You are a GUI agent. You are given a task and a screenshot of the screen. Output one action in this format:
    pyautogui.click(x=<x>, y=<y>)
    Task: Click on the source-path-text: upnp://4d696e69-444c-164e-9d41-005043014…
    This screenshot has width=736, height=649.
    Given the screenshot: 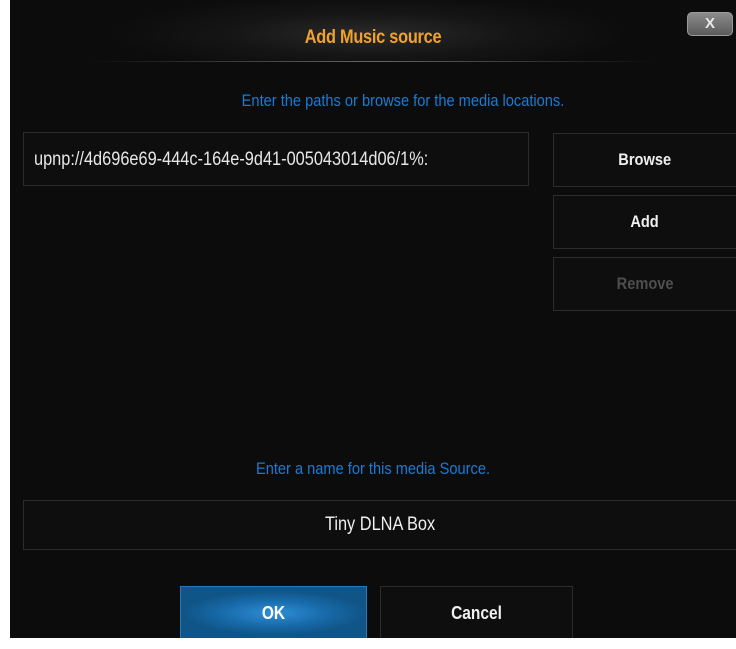 What is the action you would take?
    pyautogui.click(x=231, y=159)
    